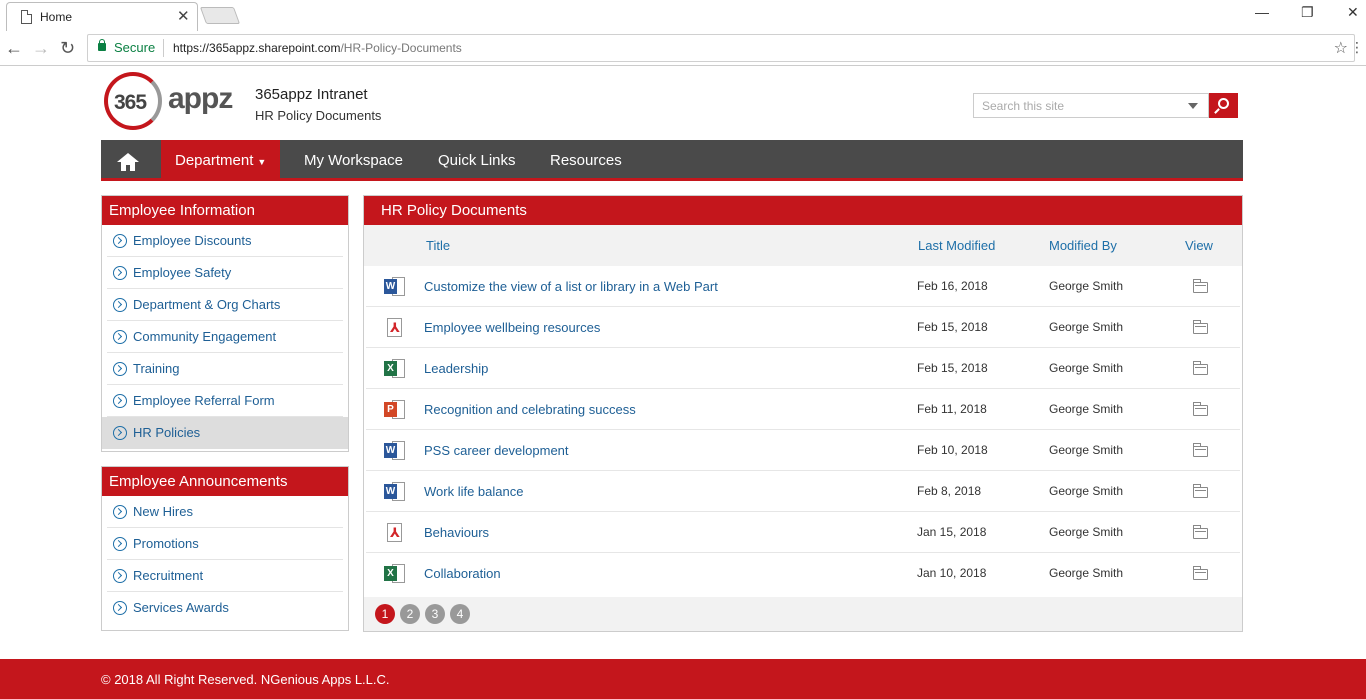 This screenshot has height=699, width=1366. I want to click on column-title: Title, so click(438, 245).